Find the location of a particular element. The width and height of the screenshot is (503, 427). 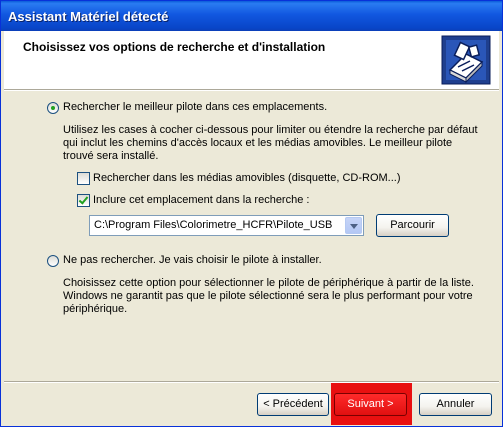

no-search-radio is located at coordinates (53, 261).